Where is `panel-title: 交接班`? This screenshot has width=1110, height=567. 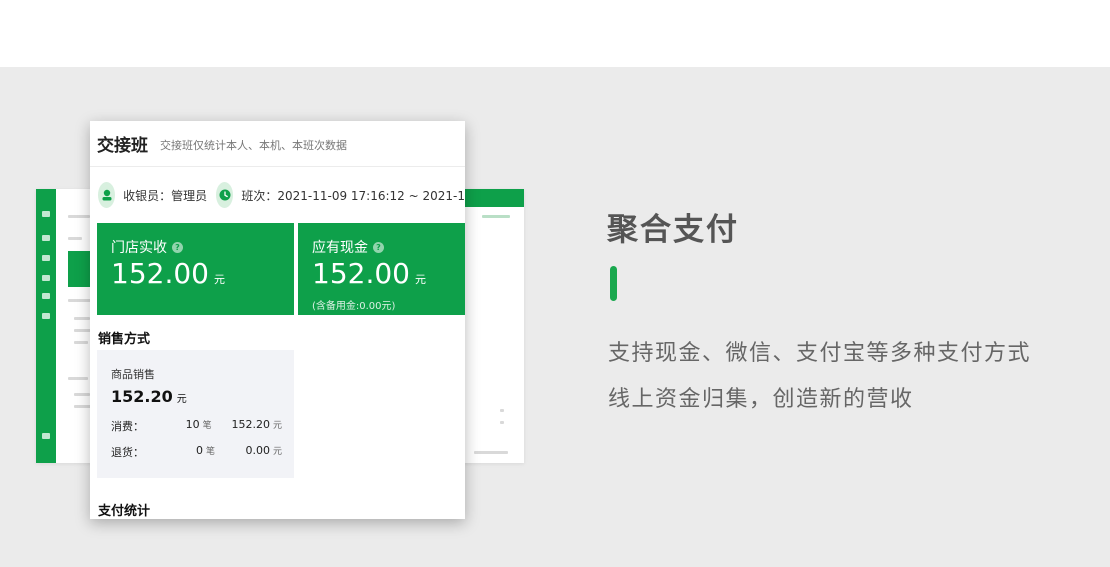
panel-title: 交接班 is located at coordinates (122, 146).